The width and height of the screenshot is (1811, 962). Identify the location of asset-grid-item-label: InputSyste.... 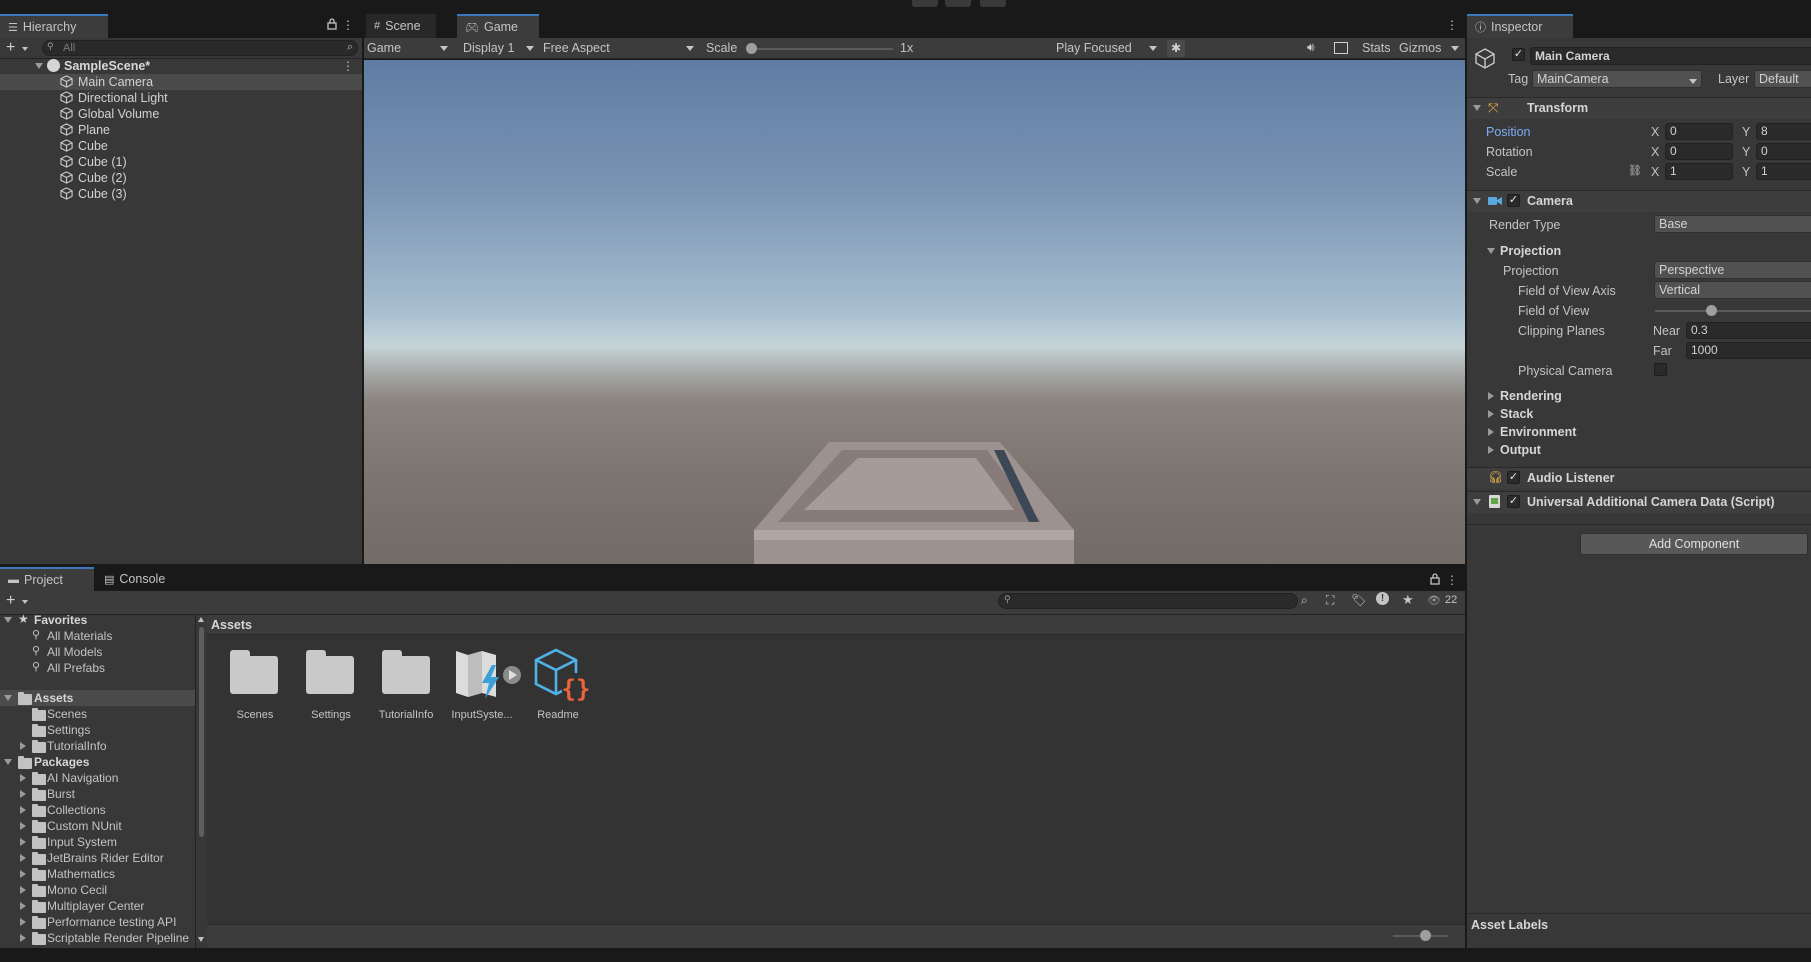
(482, 715).